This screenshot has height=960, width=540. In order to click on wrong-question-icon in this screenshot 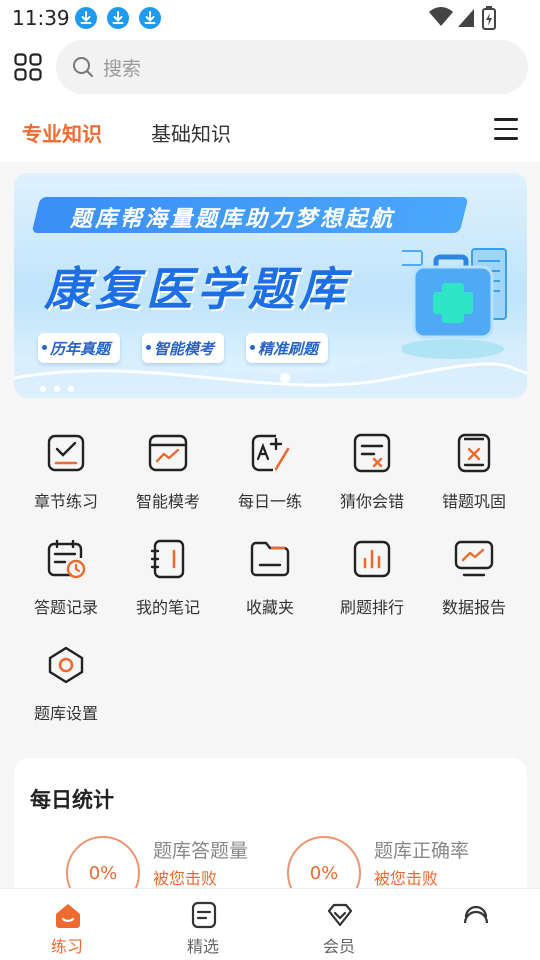, I will do `click(474, 453)`.